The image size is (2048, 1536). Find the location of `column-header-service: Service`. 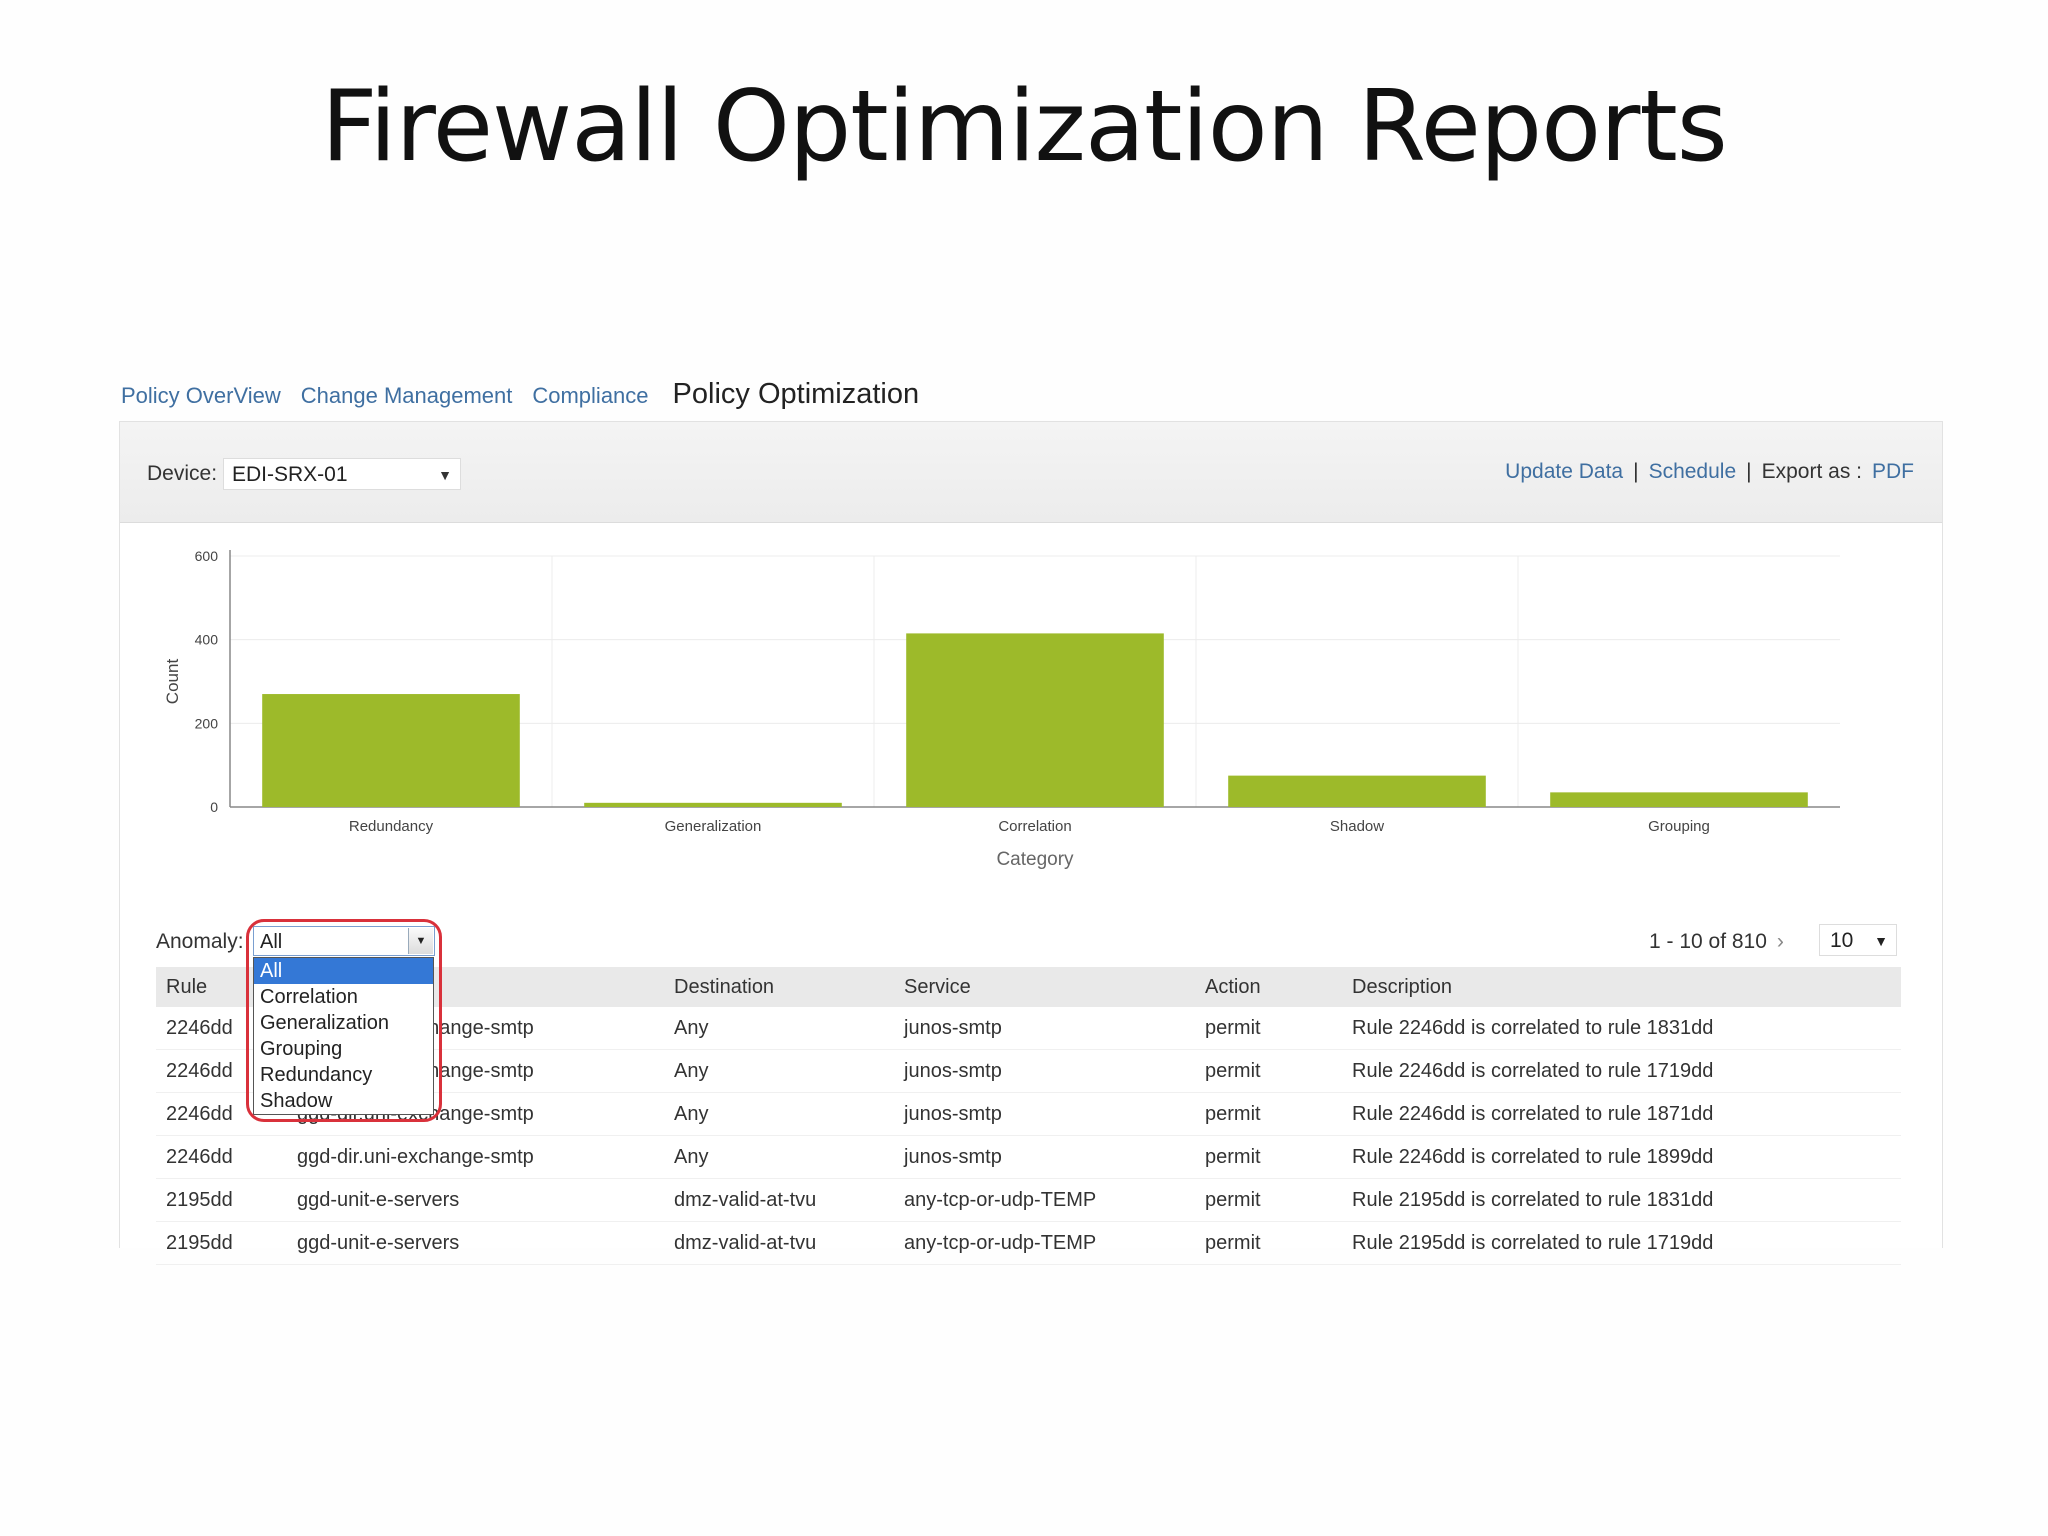

column-header-service: Service is located at coordinates (1044, 987).